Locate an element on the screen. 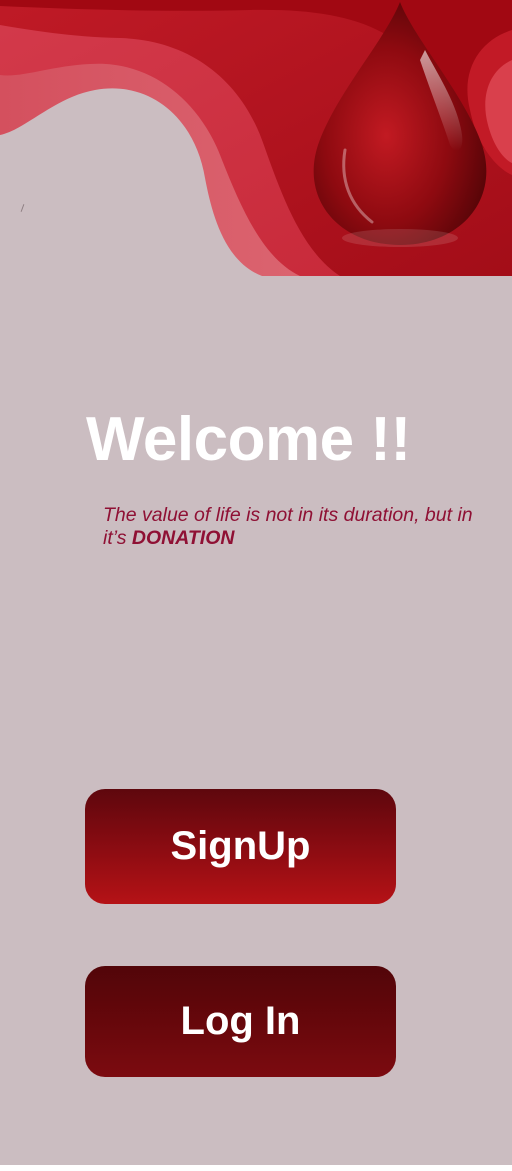 The height and width of the screenshot is (1171, 512). signup-button-label: SignUp is located at coordinates (240, 846).